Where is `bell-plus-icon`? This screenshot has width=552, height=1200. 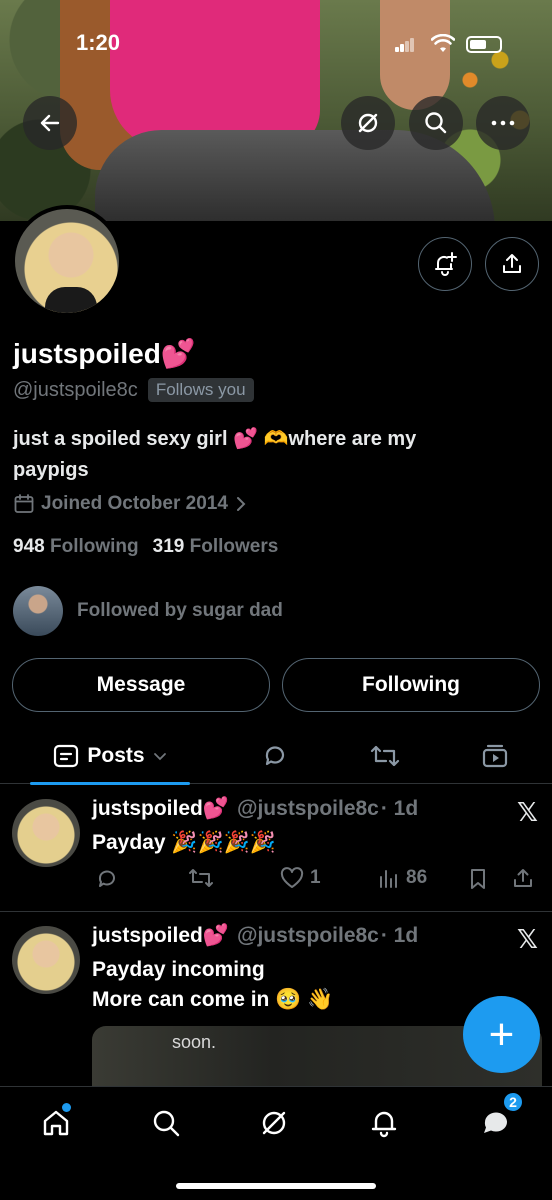 bell-plus-icon is located at coordinates (446, 264).